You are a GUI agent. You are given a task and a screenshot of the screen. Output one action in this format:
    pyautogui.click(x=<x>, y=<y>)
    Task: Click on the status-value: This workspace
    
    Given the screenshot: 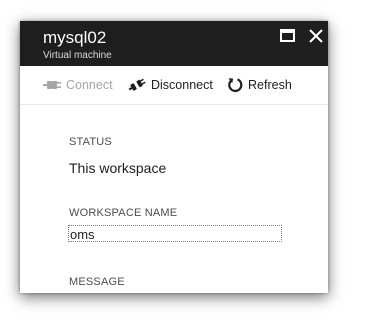 What is the action you would take?
    pyautogui.click(x=118, y=168)
    